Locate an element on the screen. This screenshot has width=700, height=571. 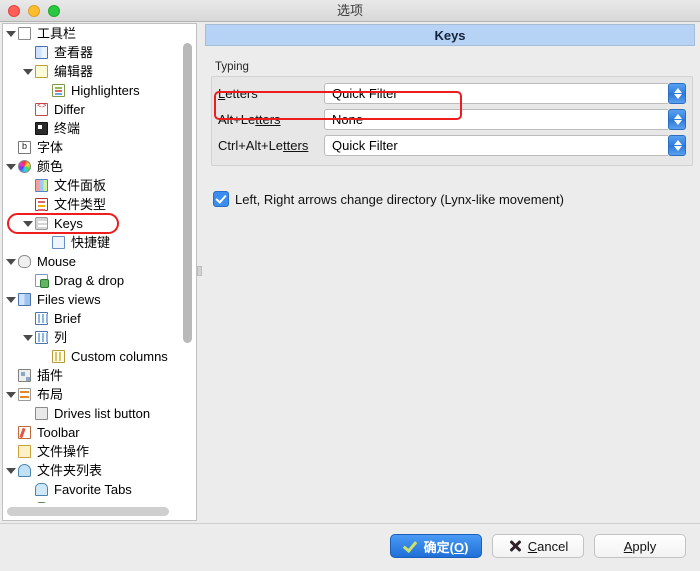
tree-item: Files views is located at coordinates (92, 299).